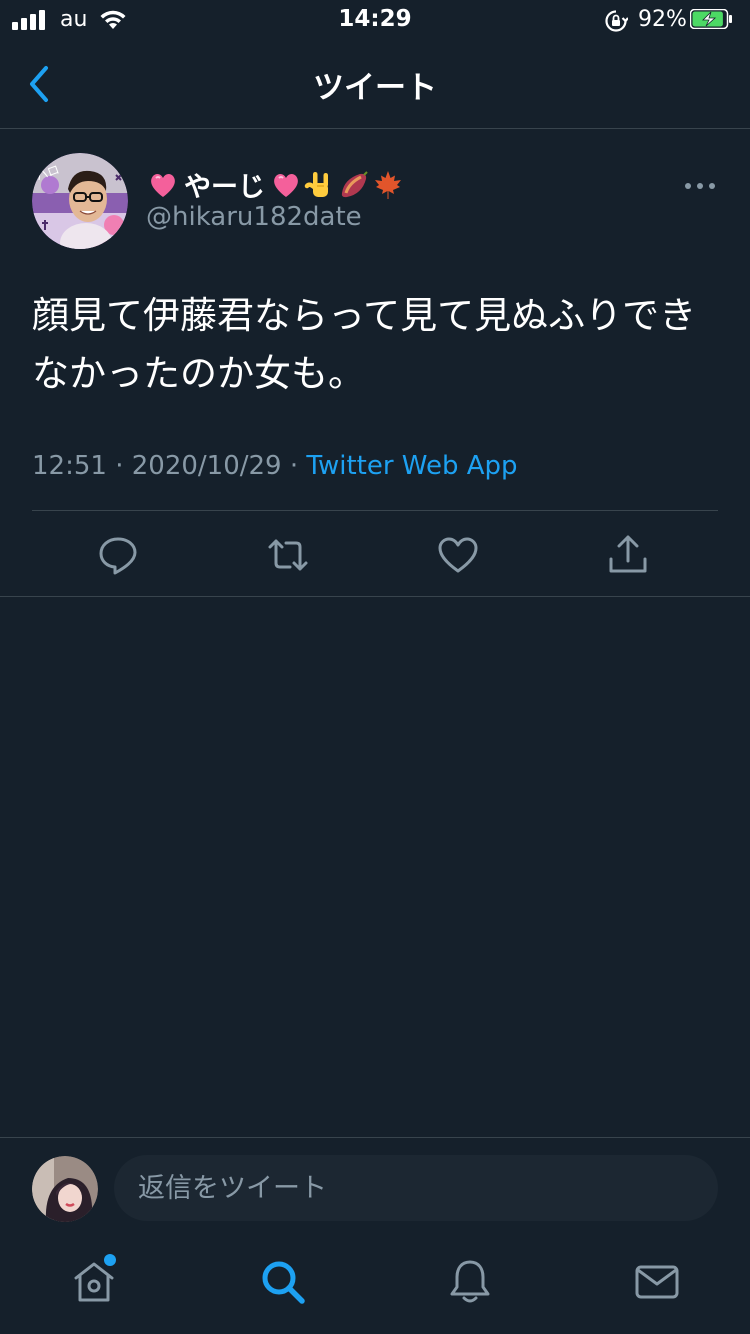 The height and width of the screenshot is (1334, 750). I want to click on reply-input, so click(416, 1188).